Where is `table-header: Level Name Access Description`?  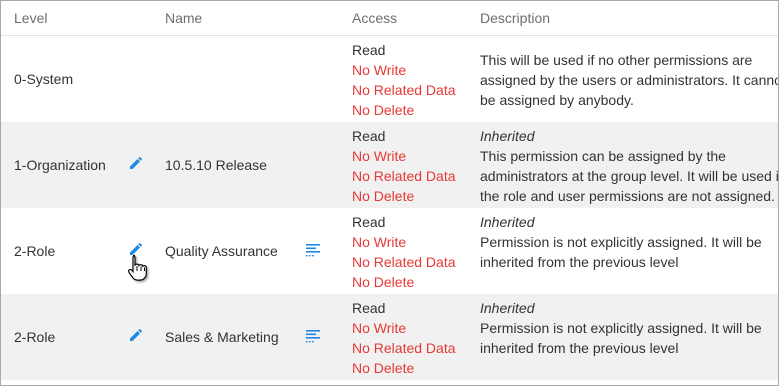
table-header: Level Name Access Description is located at coordinates (389, 18).